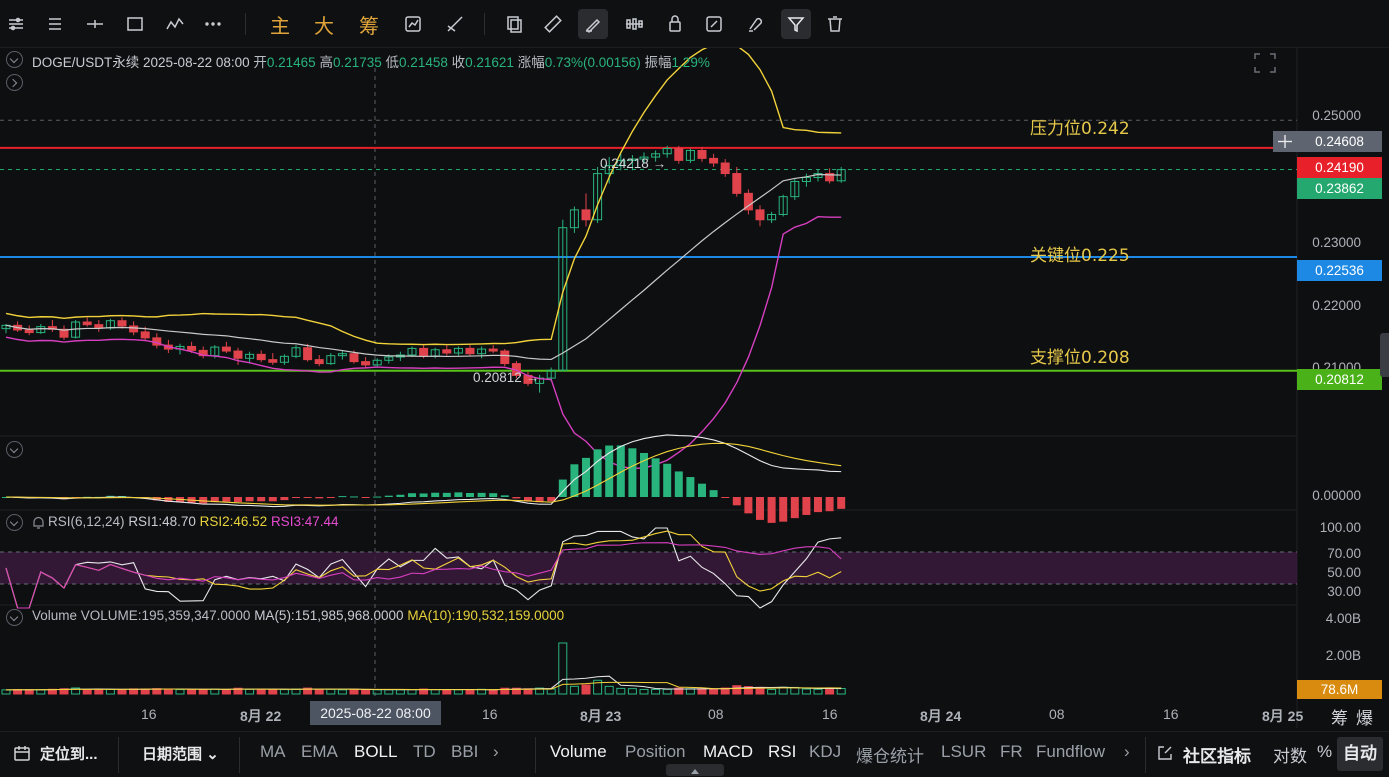  I want to click on large-orders-button: 大, so click(324, 24).